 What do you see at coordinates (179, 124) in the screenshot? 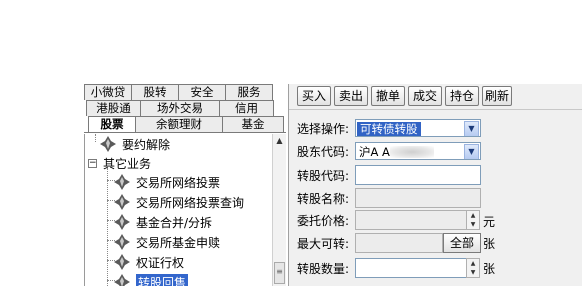
I see `tab-cash-management: 余额理财` at bounding box center [179, 124].